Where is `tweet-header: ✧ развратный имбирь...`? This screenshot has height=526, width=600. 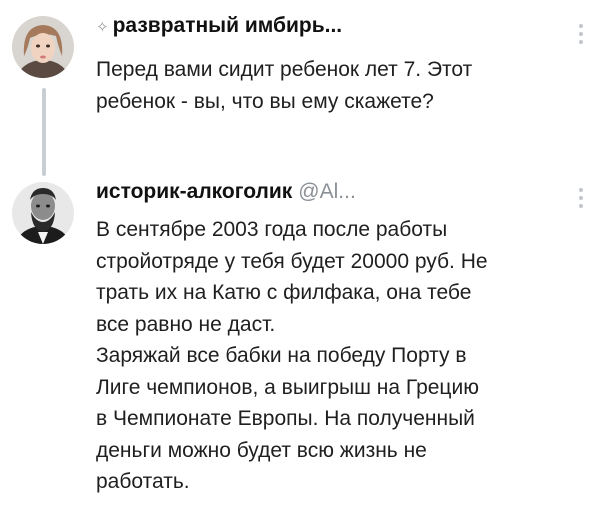 tweet-header: ✧ развратный имбирь... is located at coordinates (219, 26).